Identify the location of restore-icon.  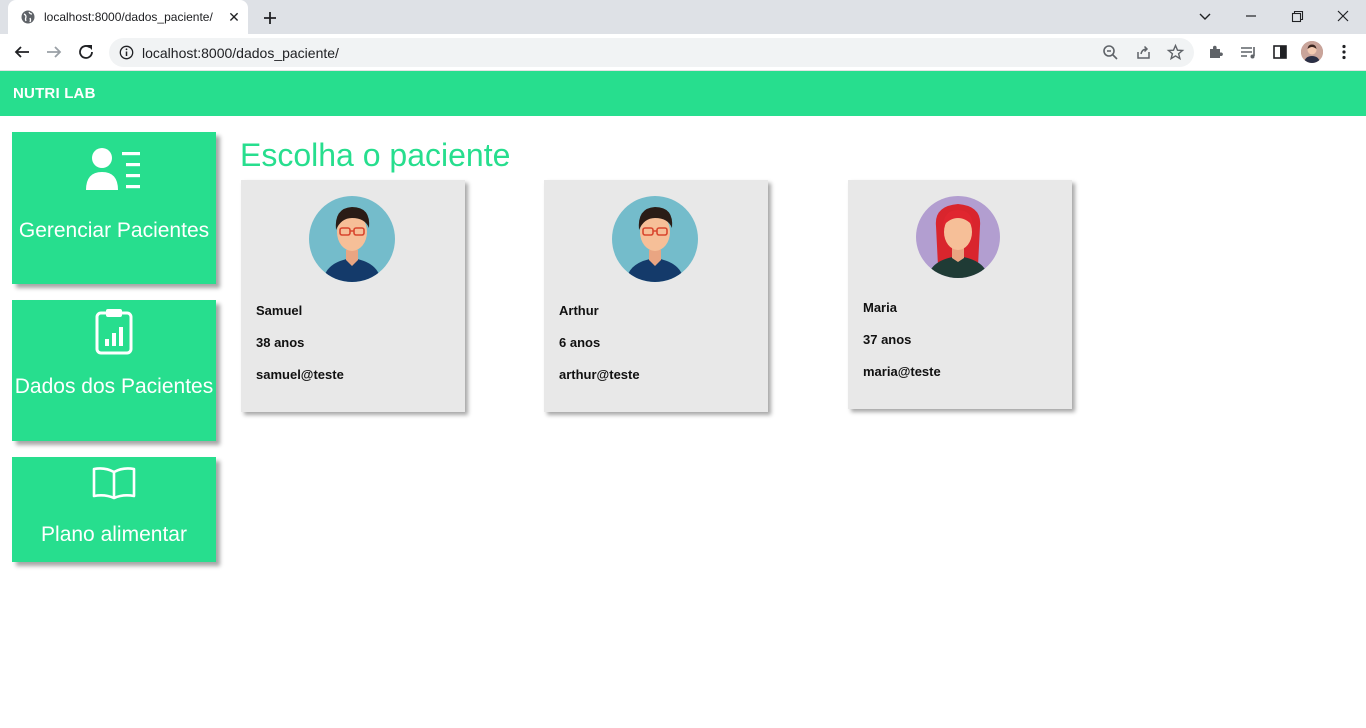
(1297, 16).